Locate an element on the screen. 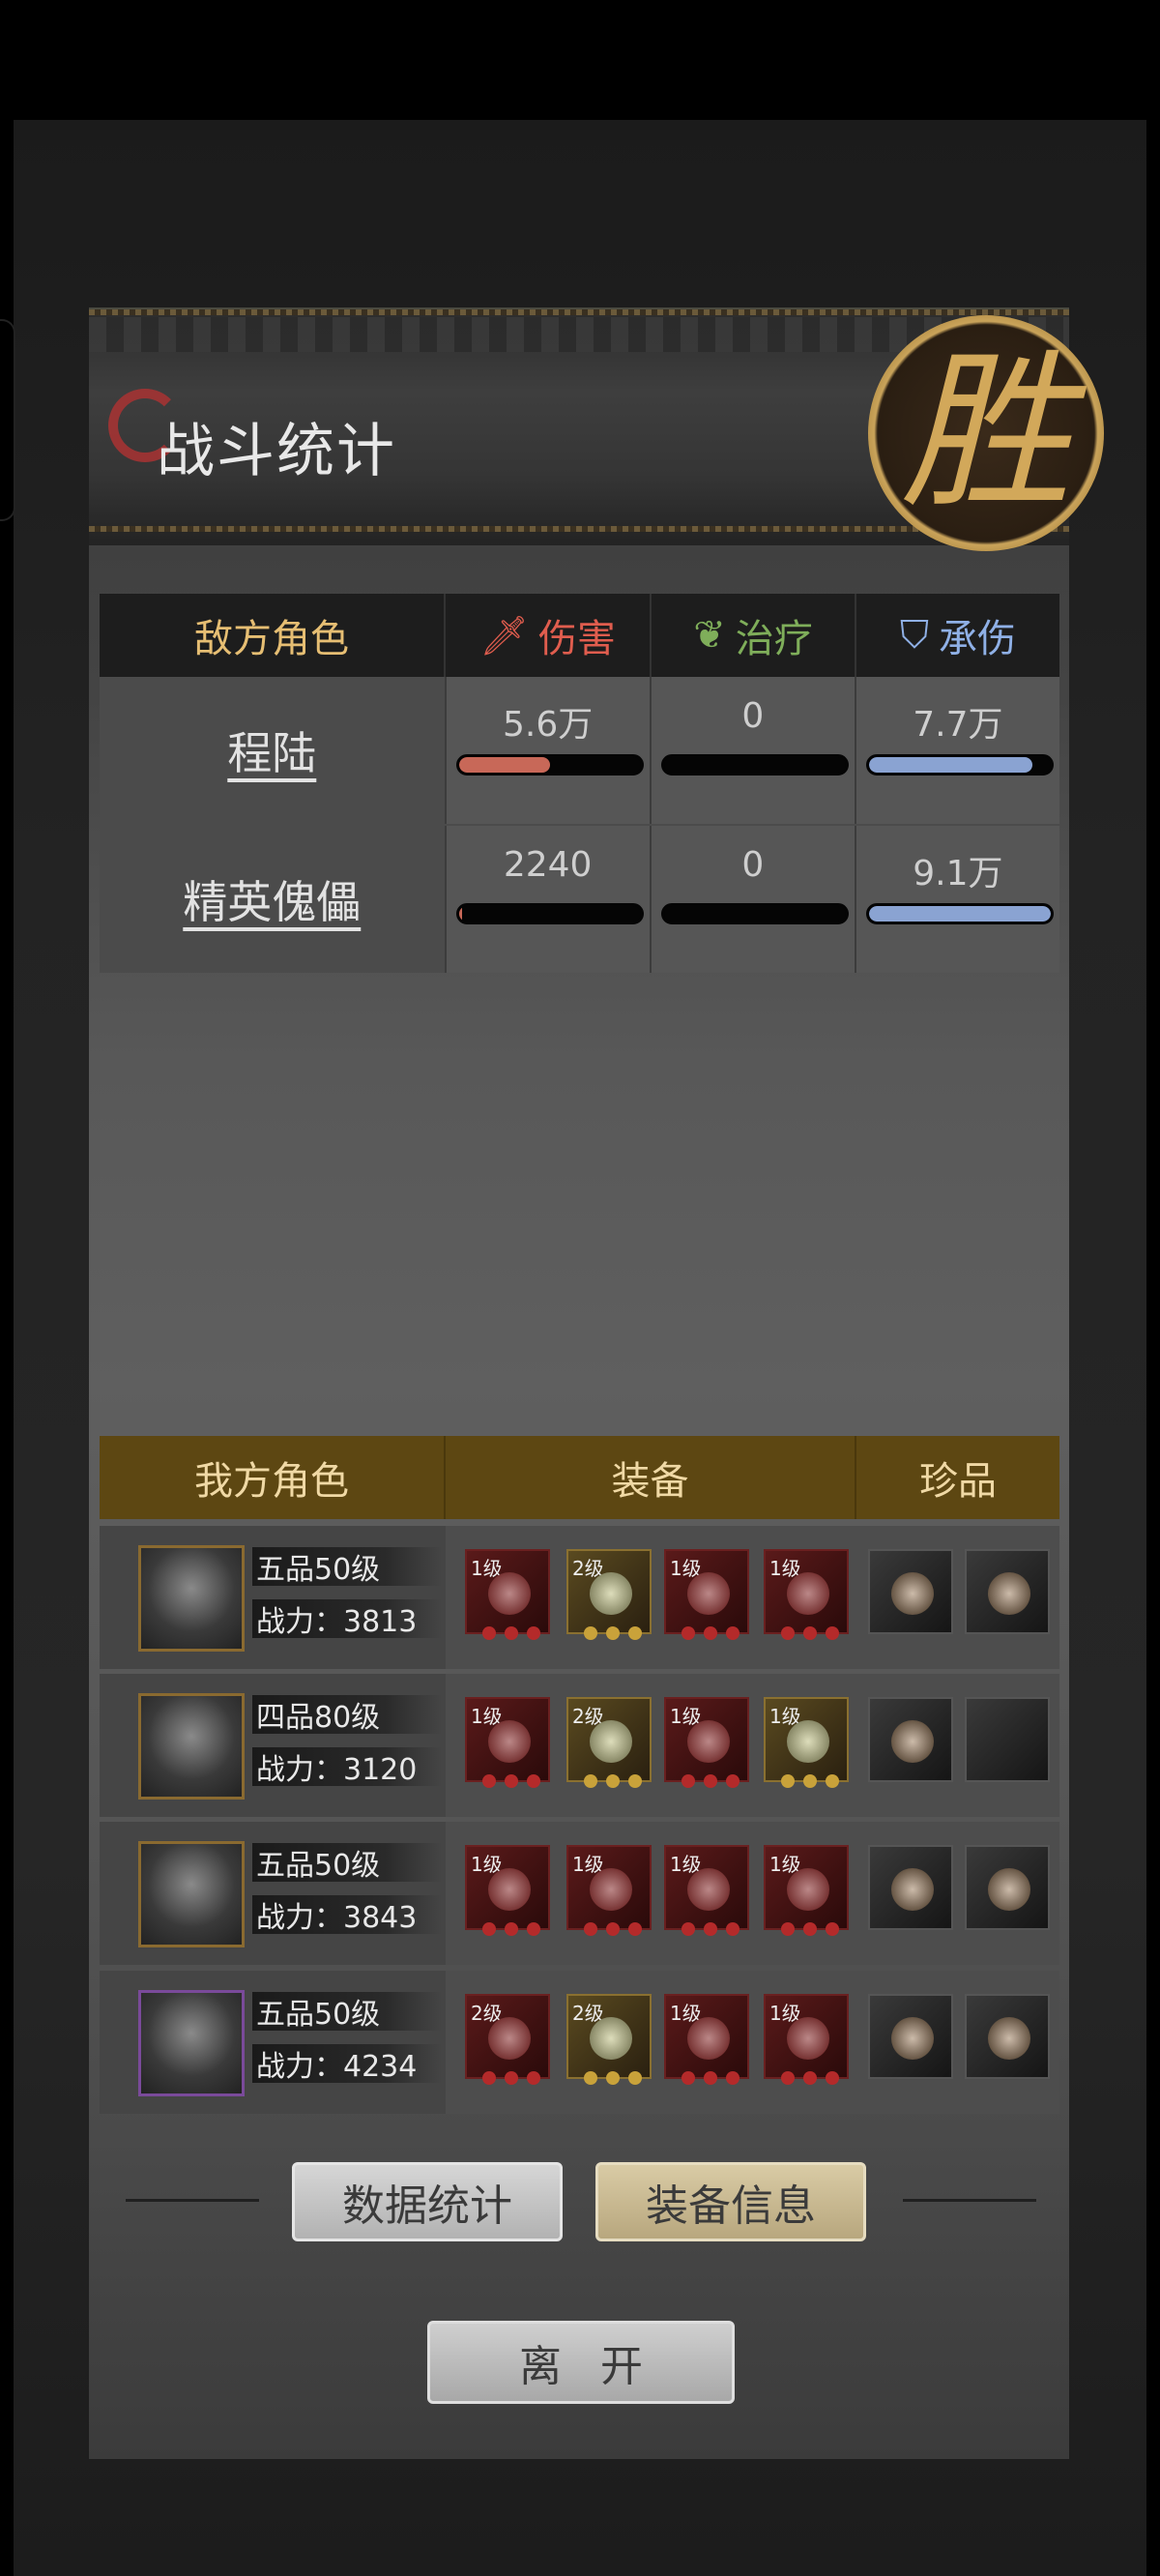  leaf-icon: ❦ is located at coordinates (709, 635).